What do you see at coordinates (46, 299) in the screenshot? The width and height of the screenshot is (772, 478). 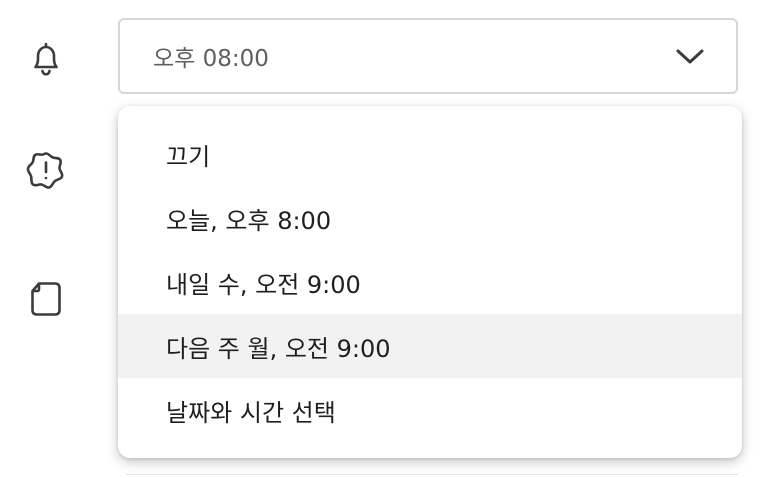 I see `note-icon` at bounding box center [46, 299].